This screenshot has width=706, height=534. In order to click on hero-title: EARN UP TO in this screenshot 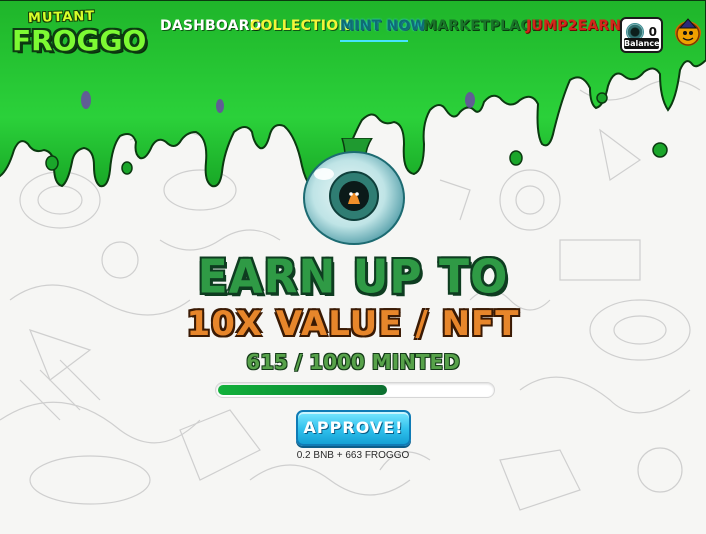, I will do `click(353, 277)`.